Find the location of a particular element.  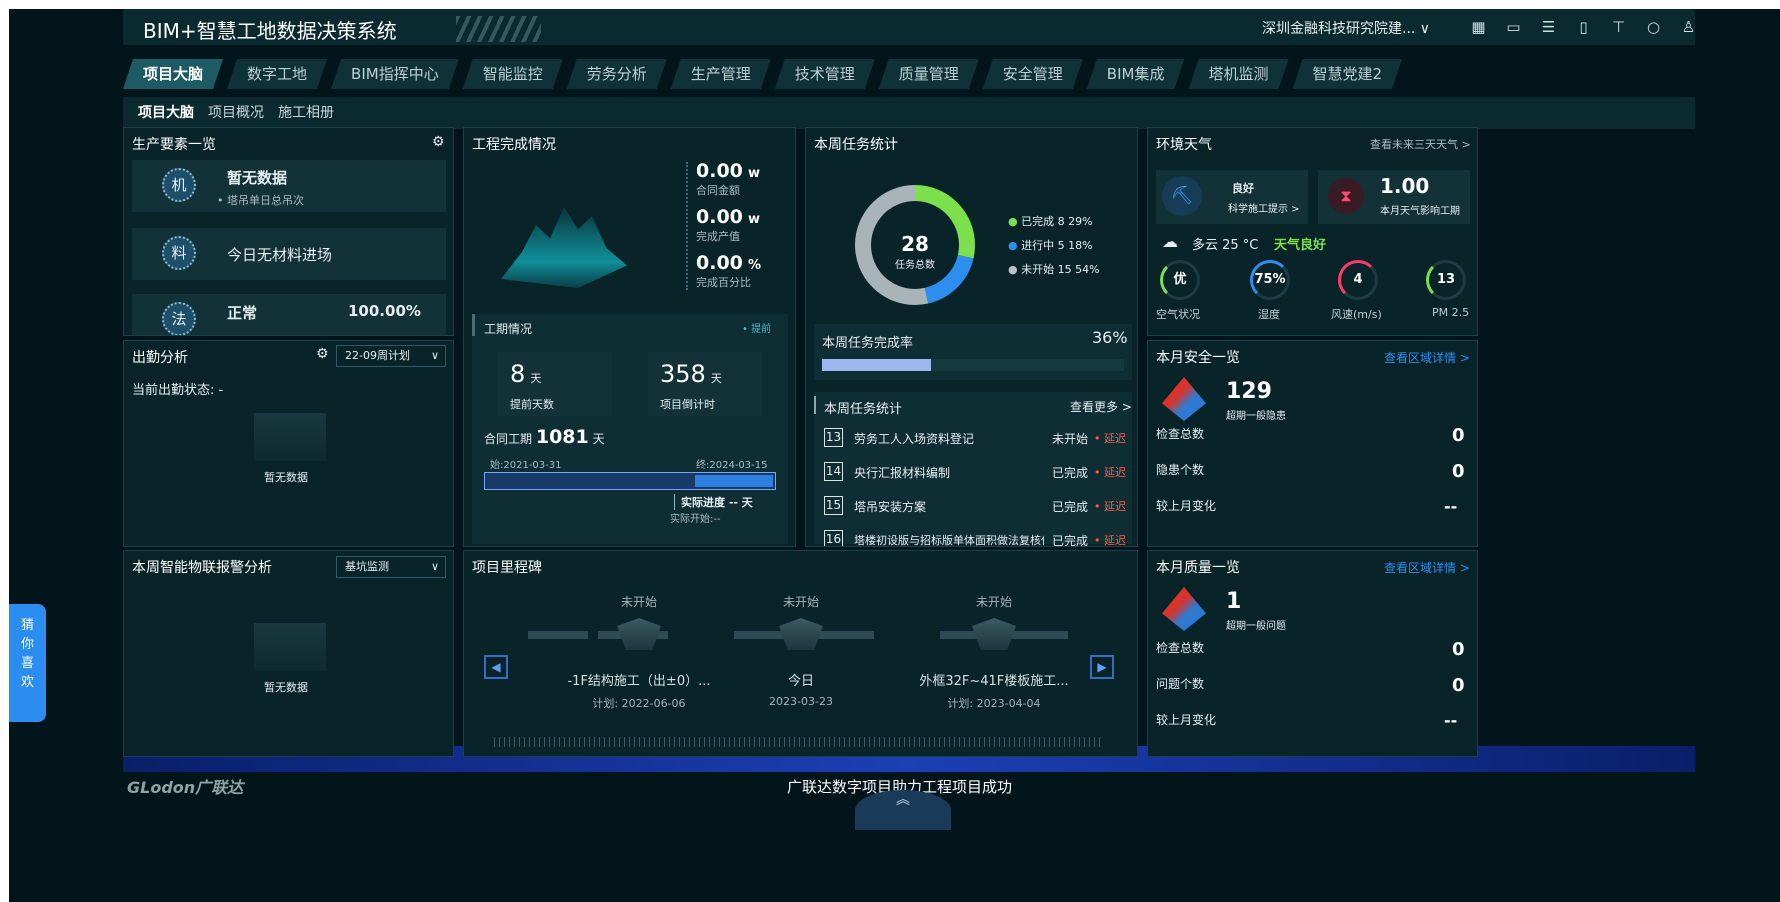

table-row: 13 劳务工人入场资料登记 未开始 • 延迟 is located at coordinates (980, 438).